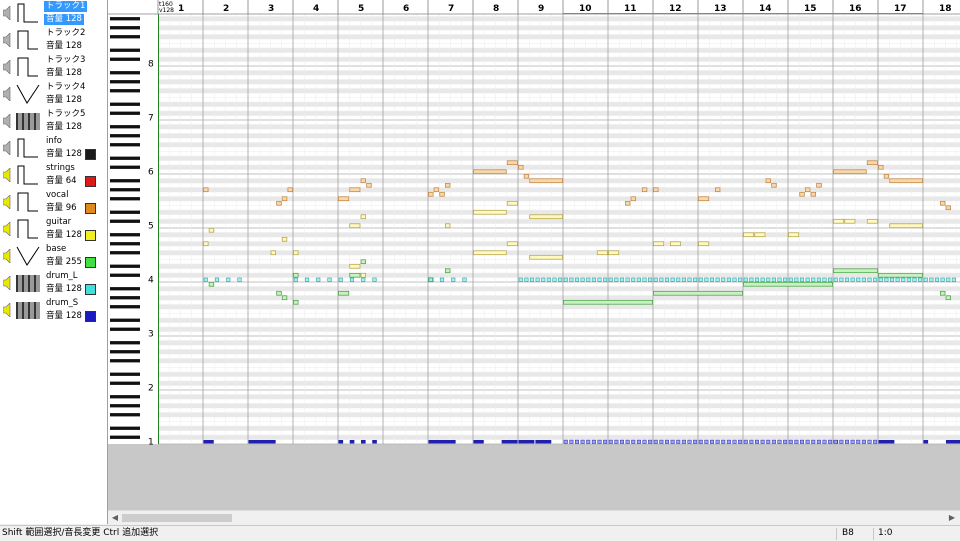  Describe the element at coordinates (115, 518) in the screenshot. I see `scroll-left-icon: ◀` at that location.